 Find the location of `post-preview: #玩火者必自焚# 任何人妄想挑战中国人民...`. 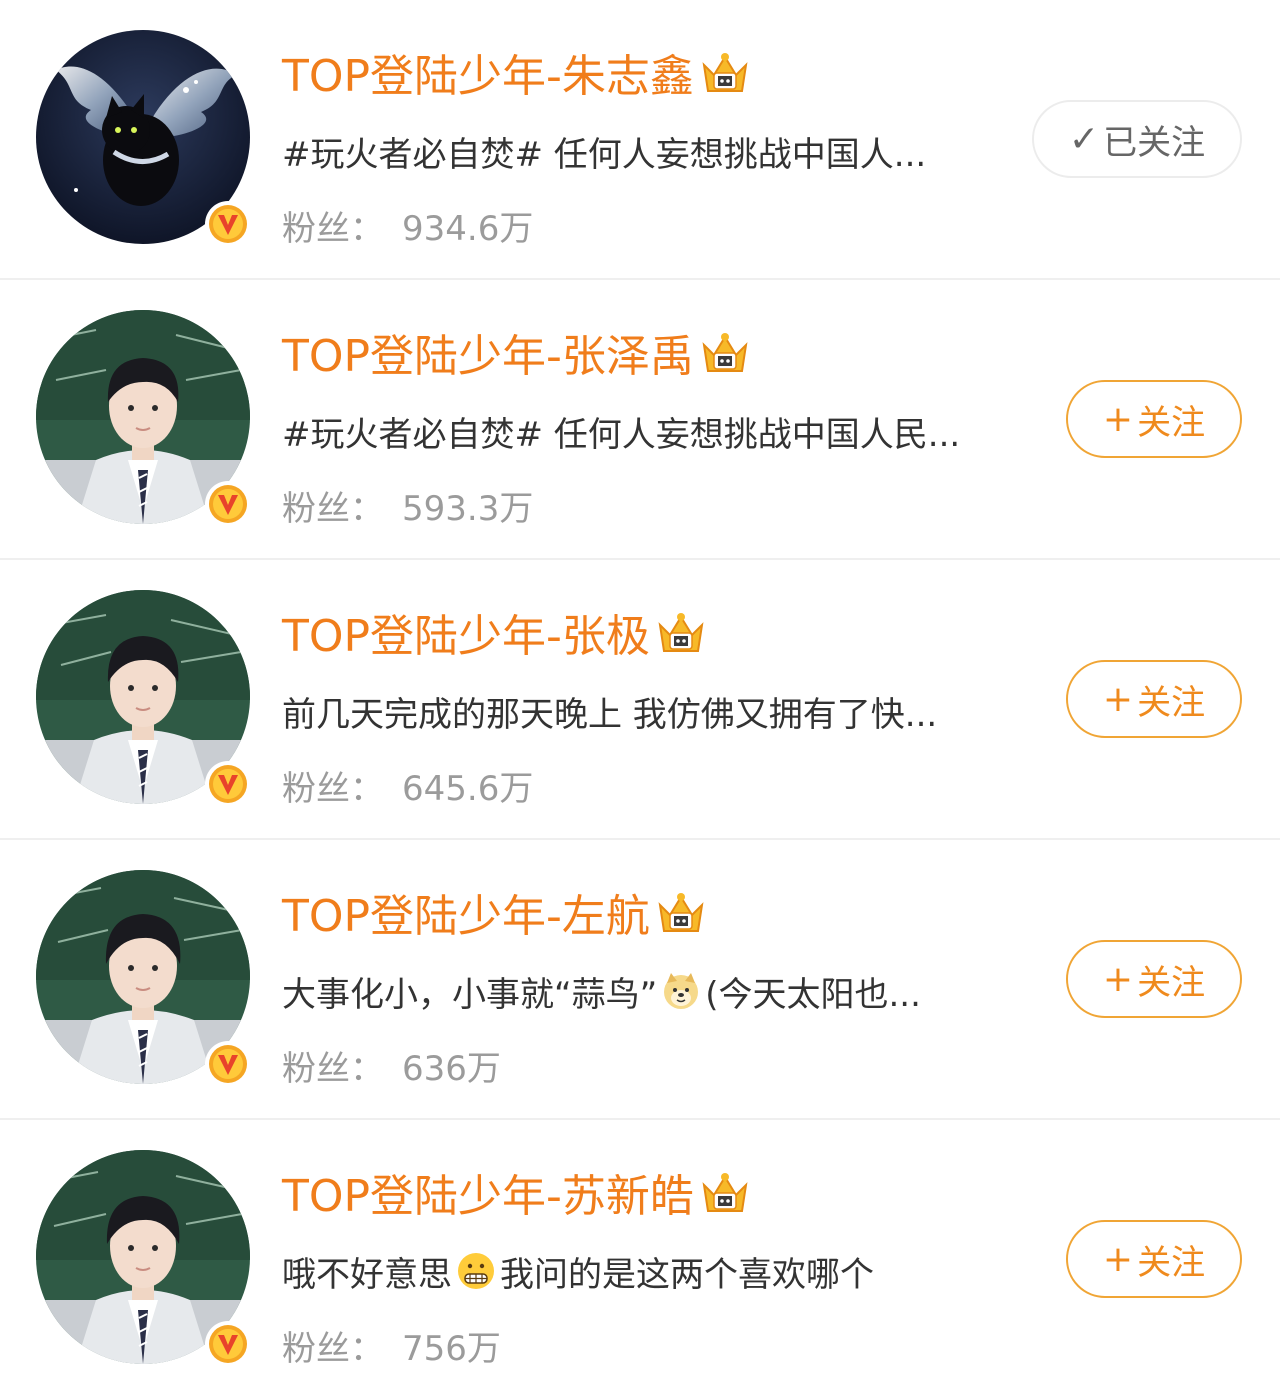

post-preview: #玩火者必自焚# 任何人妄想挑战中国人民... is located at coordinates (621, 431).